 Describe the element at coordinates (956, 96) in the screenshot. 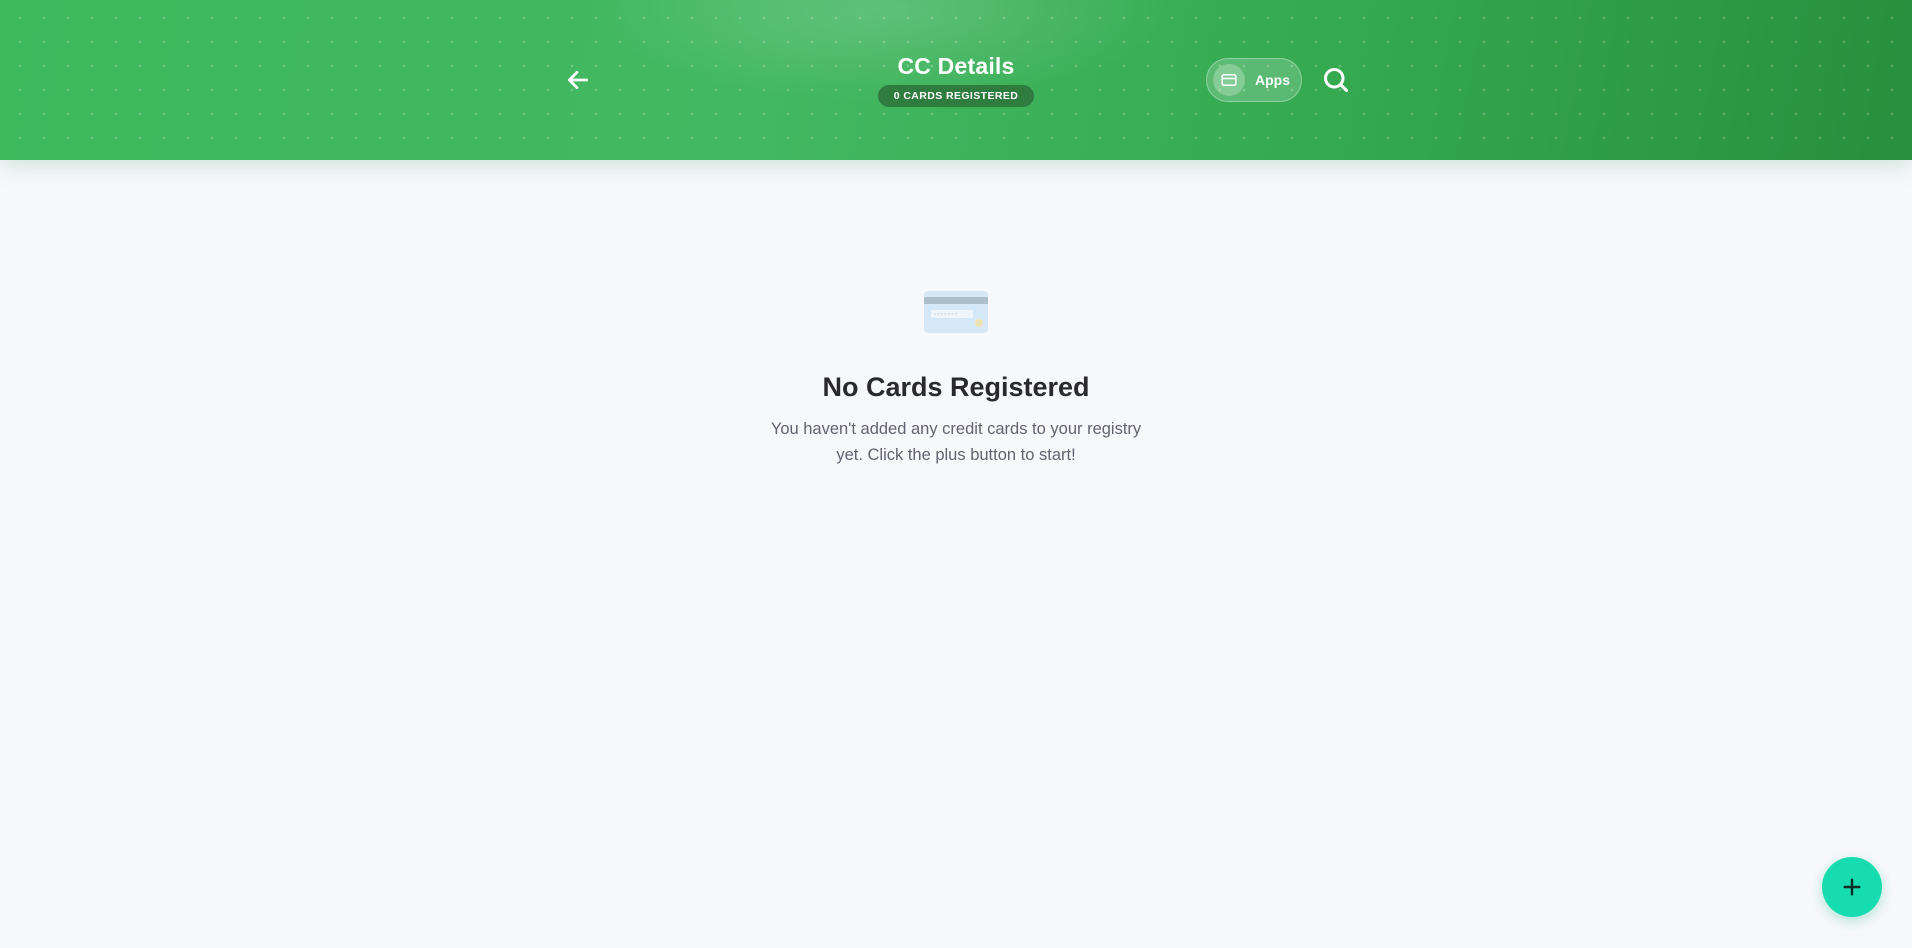

I see `cards-count-badge: 0 CARDS REGISTERED` at that location.